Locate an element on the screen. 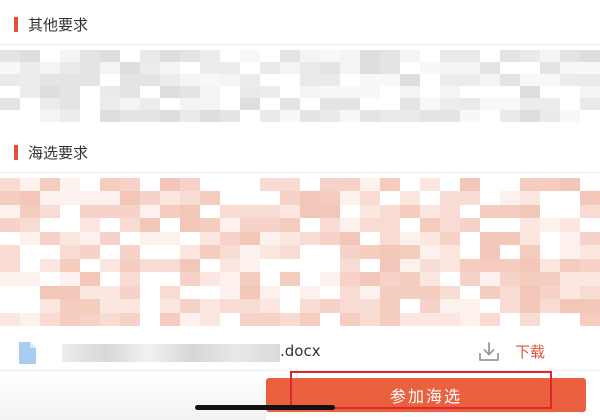 The height and width of the screenshot is (420, 600). download-link: 下载 is located at coordinates (530, 351).